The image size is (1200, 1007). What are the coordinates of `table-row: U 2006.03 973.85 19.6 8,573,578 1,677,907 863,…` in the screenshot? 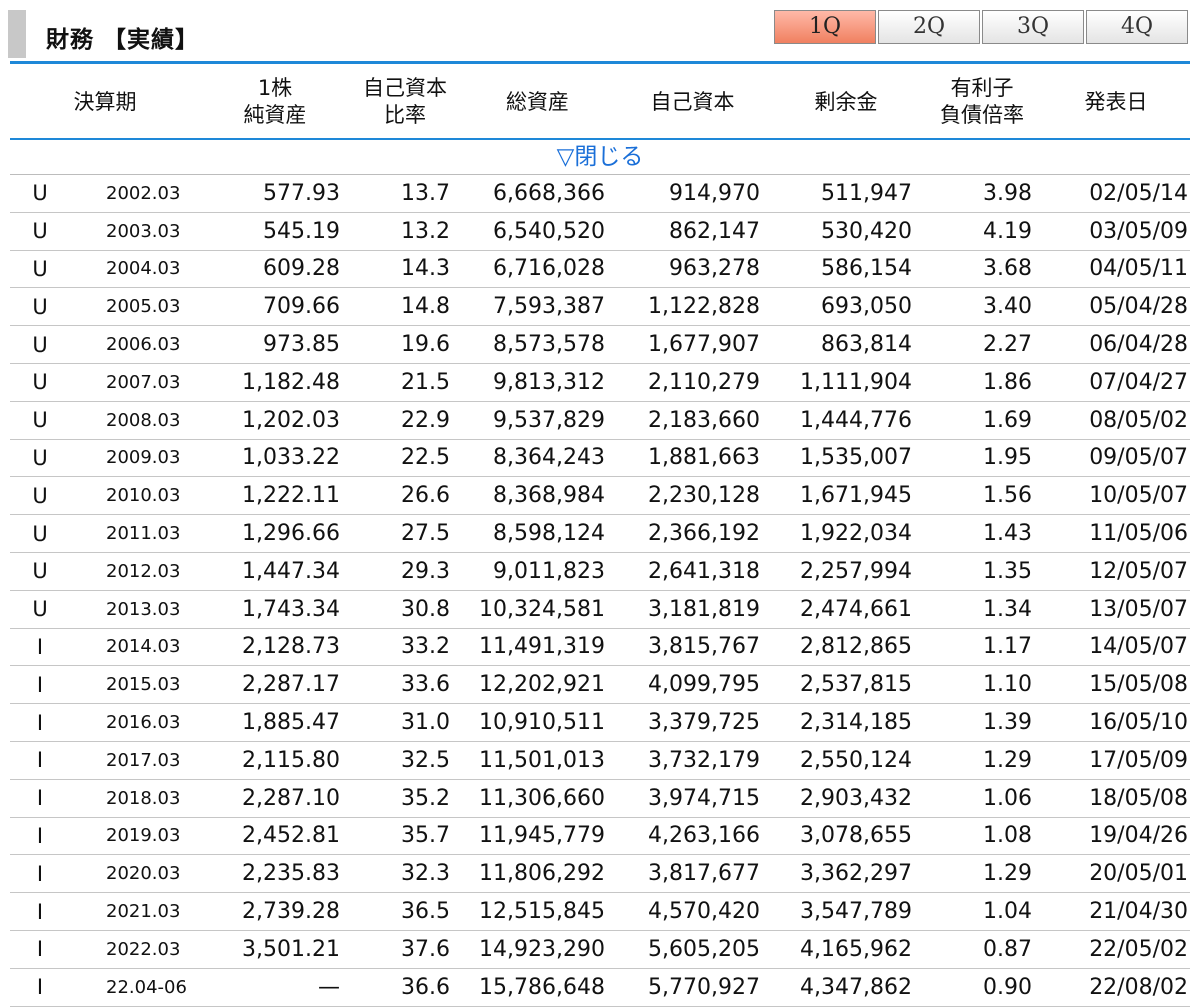 It's located at (600, 345).